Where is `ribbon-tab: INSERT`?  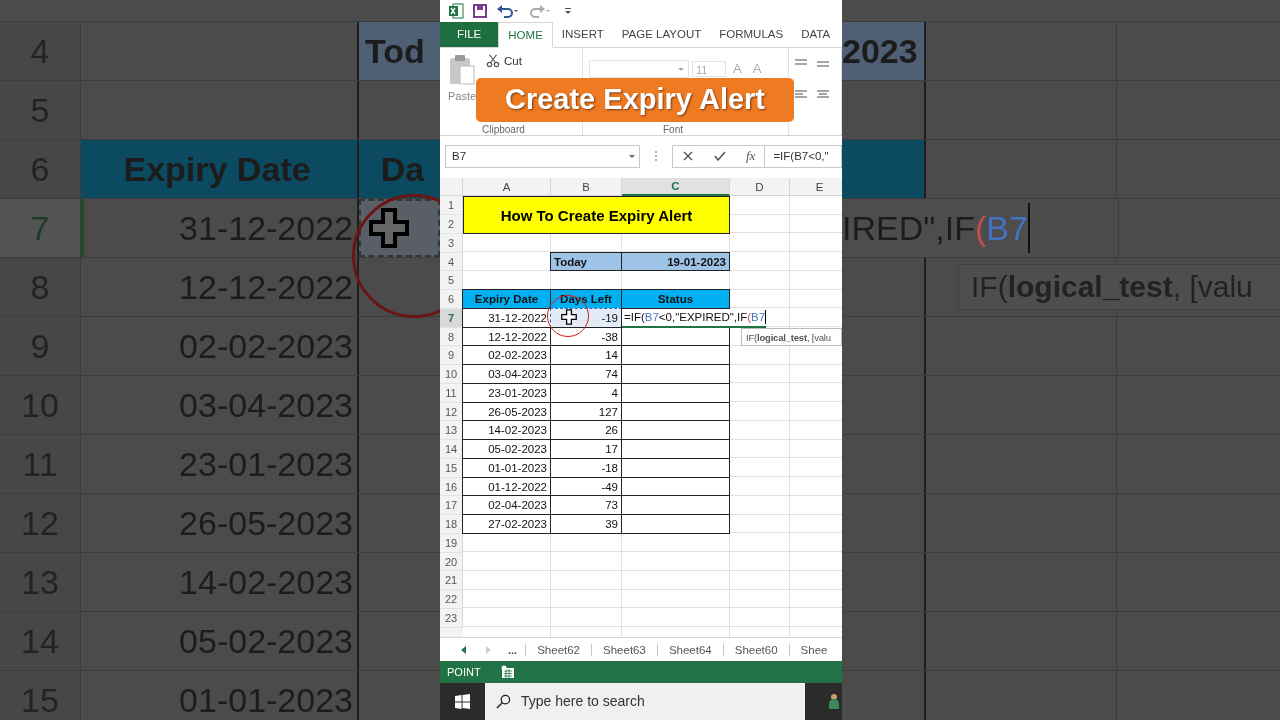
ribbon-tab: INSERT is located at coordinates (582, 34).